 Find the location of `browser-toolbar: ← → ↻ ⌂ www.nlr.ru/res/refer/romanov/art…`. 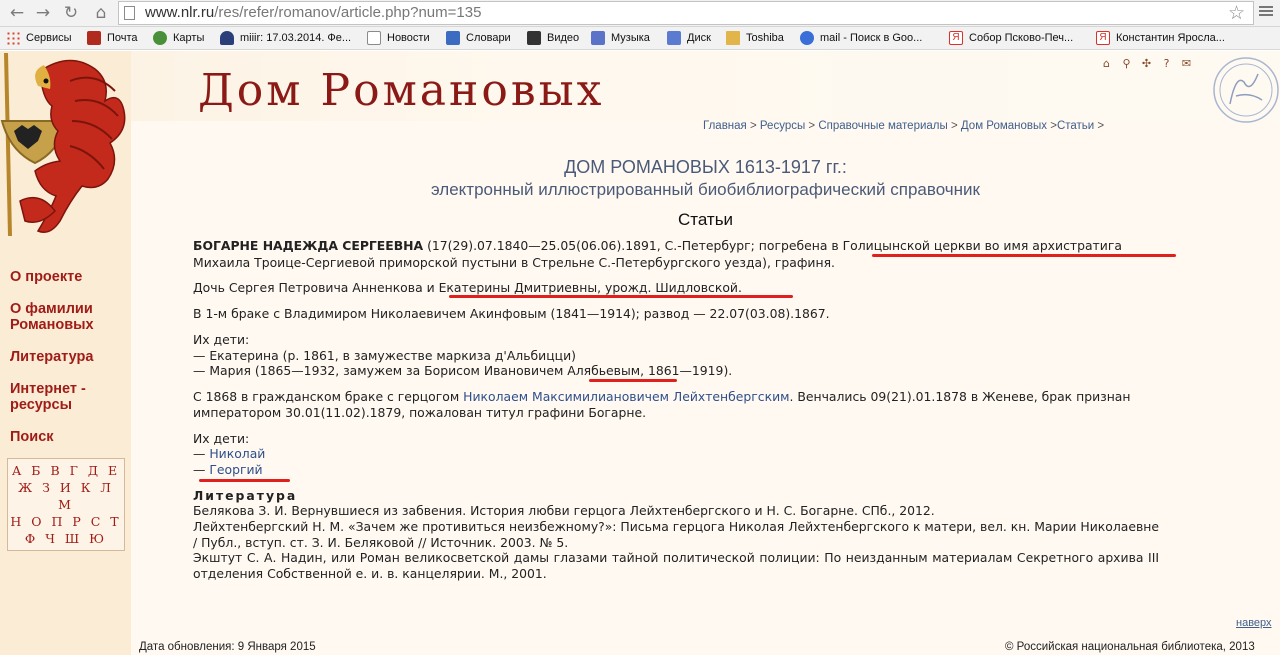

browser-toolbar: ← → ↻ ⌂ www.nlr.ru/res/refer/romanov/art… is located at coordinates (640, 13).